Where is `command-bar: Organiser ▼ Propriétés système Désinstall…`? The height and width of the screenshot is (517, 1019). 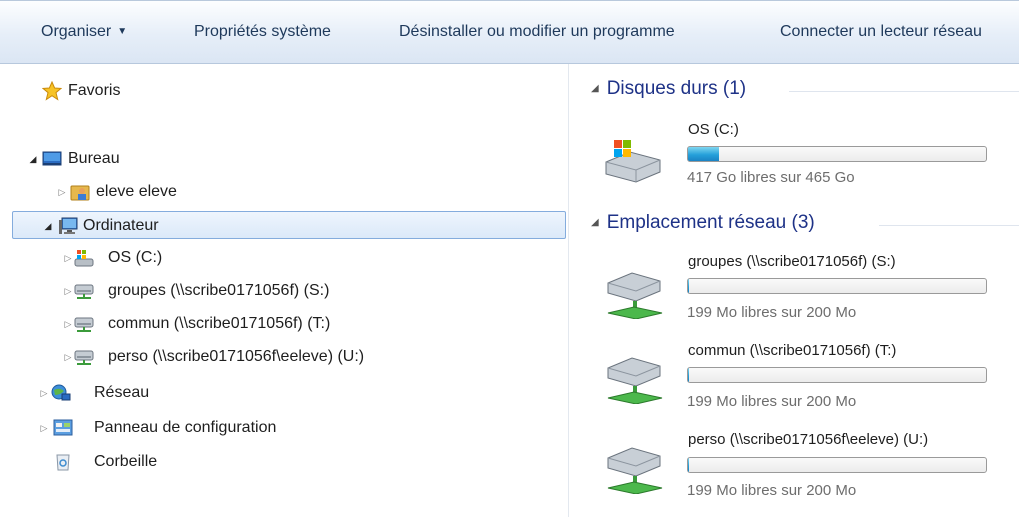 command-bar: Organiser ▼ Propriétés système Désinstall… is located at coordinates (509, 32).